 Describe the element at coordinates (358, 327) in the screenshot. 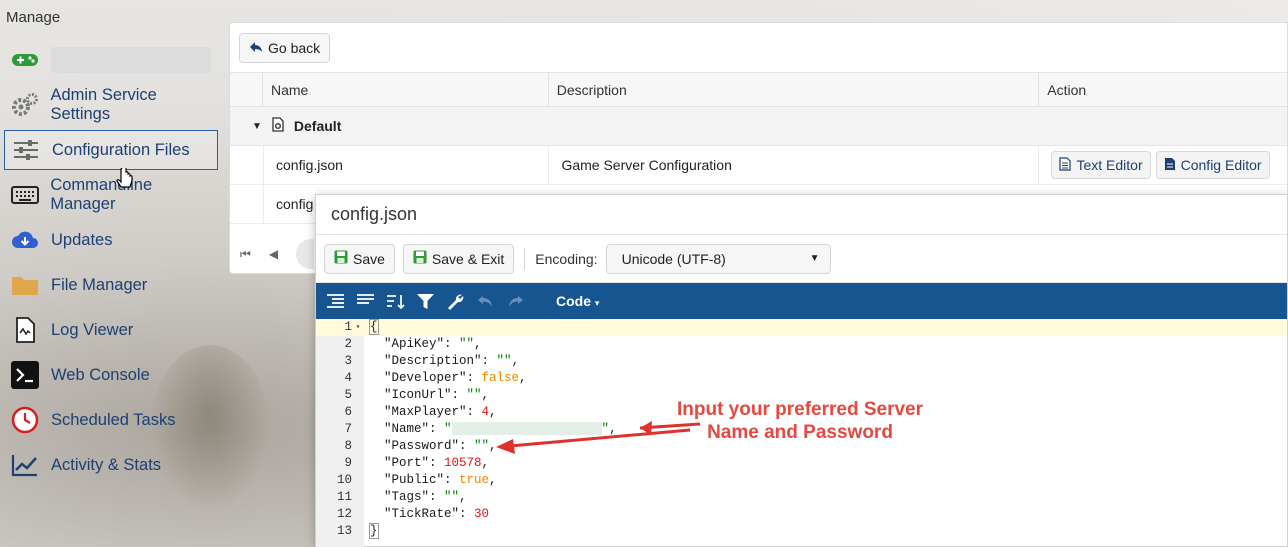

I see `fold-toggle-icon: ▾` at that location.